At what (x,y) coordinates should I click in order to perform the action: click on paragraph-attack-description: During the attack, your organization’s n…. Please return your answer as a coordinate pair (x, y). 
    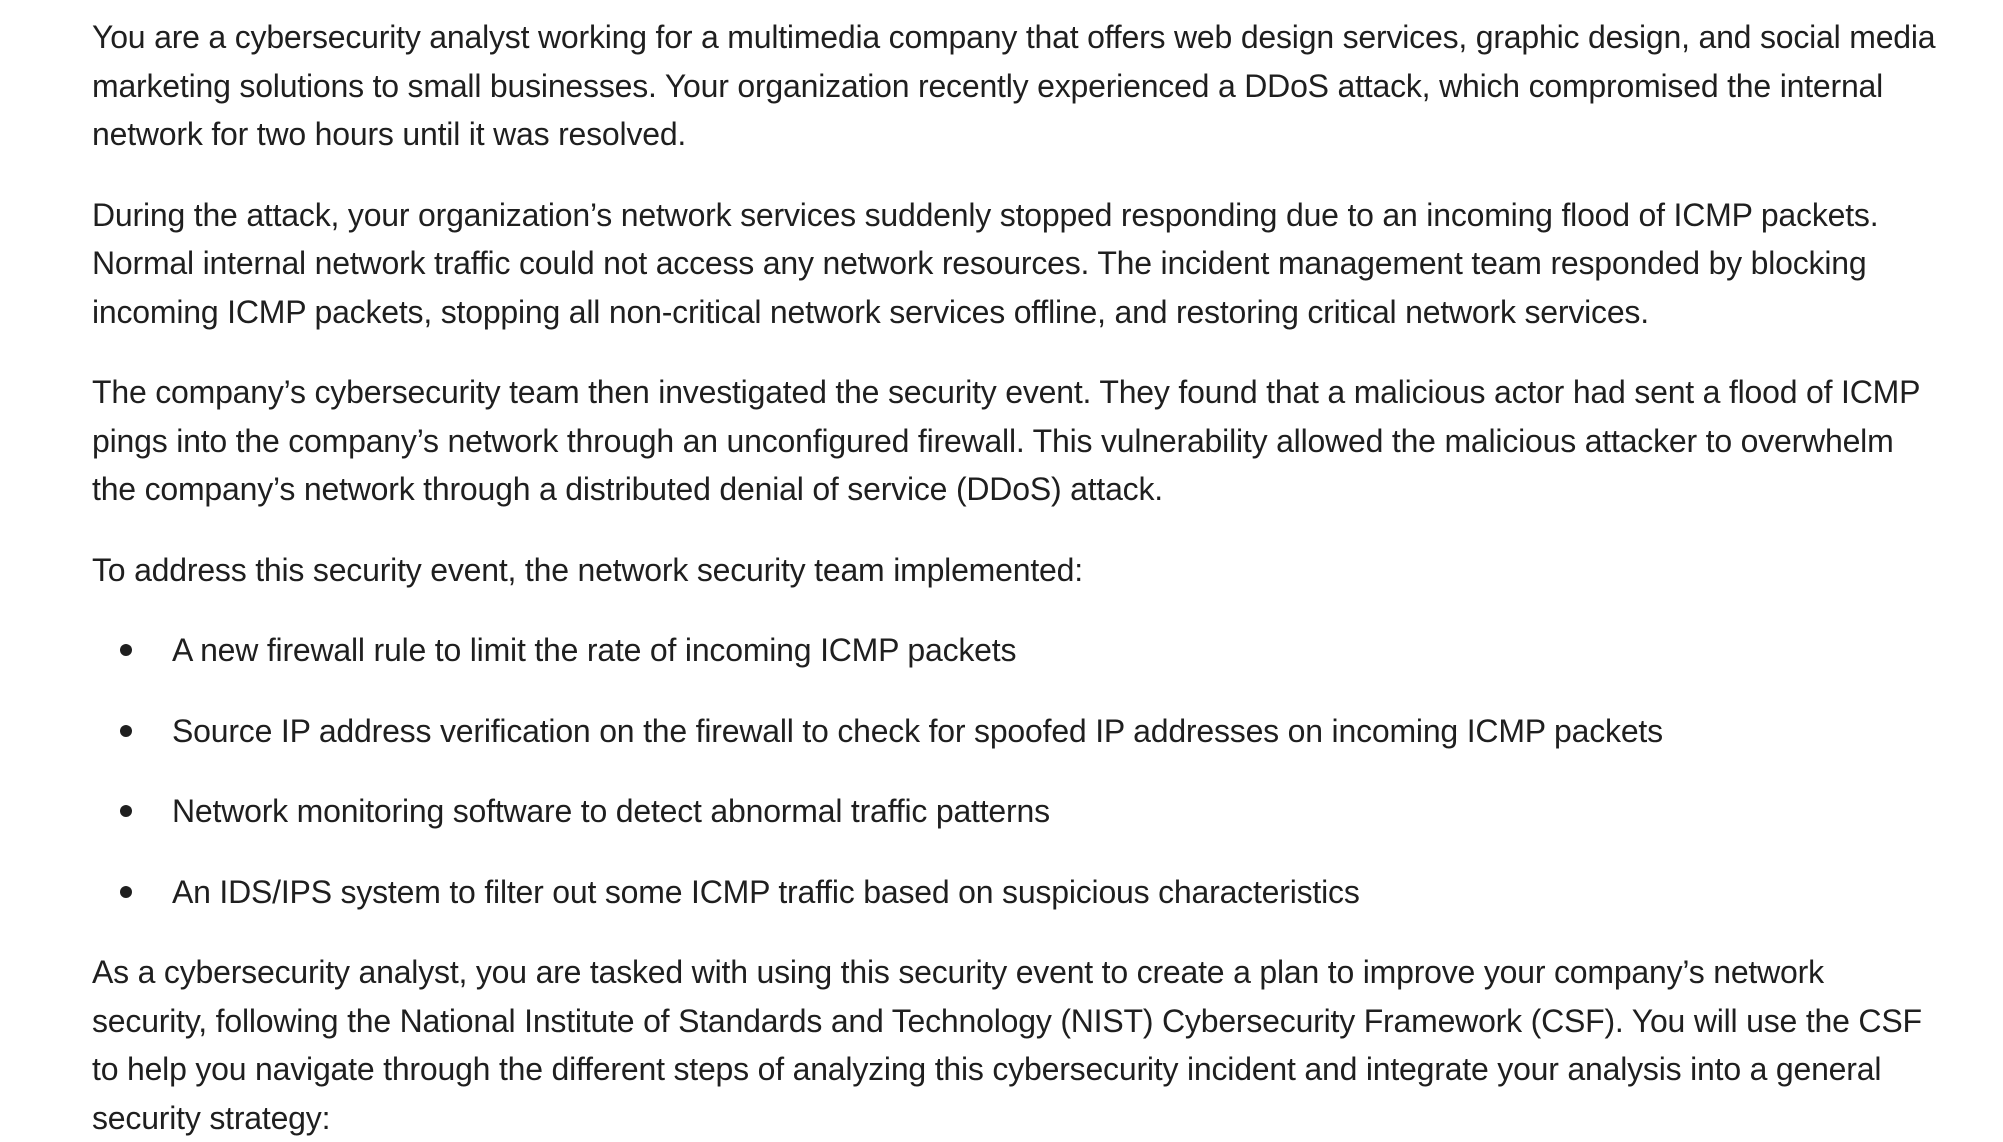
    Looking at the image, I should click on (985, 263).